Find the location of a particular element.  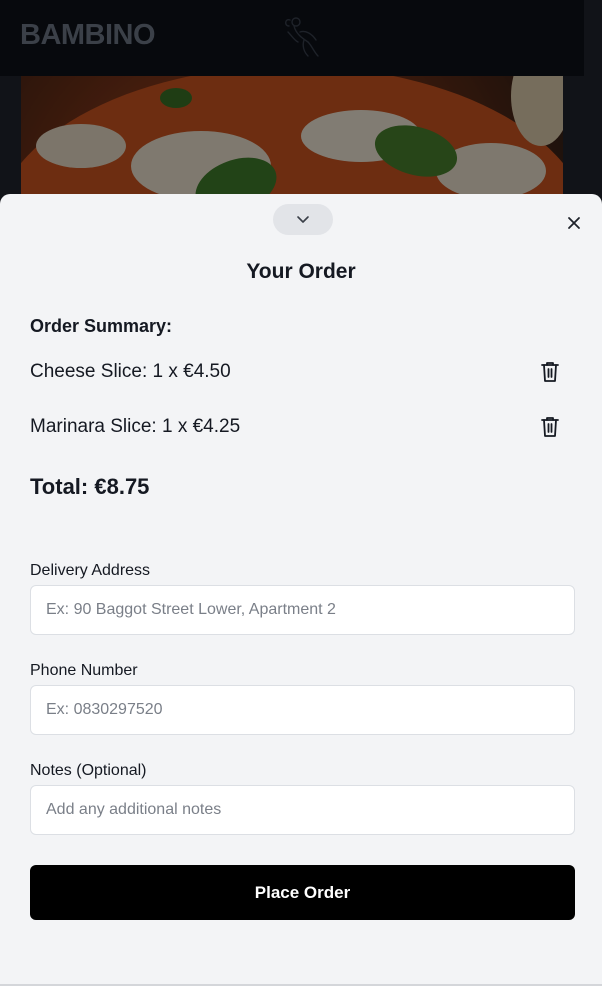

chevron-down-icon is located at coordinates (303, 220).